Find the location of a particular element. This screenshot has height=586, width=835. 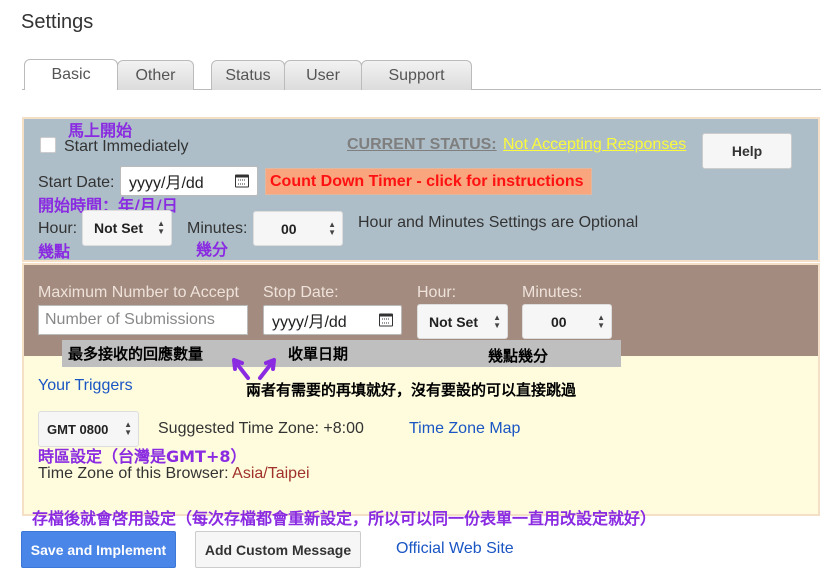

current-status-label: CURRENT STATUS: is located at coordinates (422, 144).